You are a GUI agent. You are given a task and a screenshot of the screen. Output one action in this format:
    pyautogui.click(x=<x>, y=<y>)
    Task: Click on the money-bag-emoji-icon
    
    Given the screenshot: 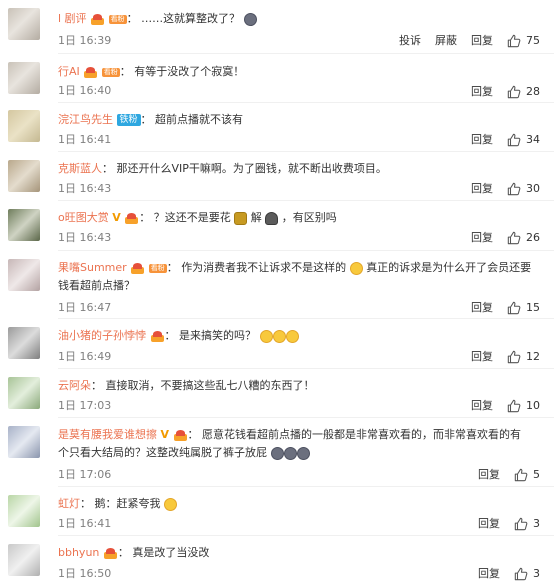 What is the action you would take?
    pyautogui.click(x=241, y=218)
    